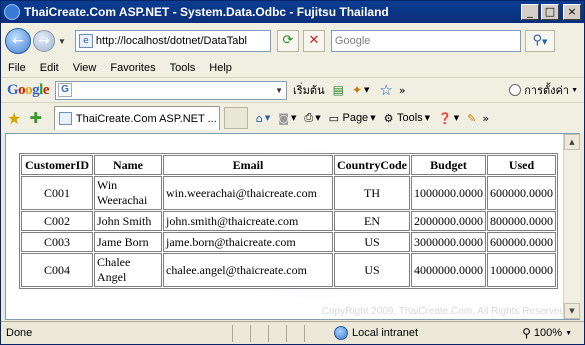 This screenshot has width=585, height=345. I want to click on cell-email: john.smith@thaicreate.com, so click(248, 221).